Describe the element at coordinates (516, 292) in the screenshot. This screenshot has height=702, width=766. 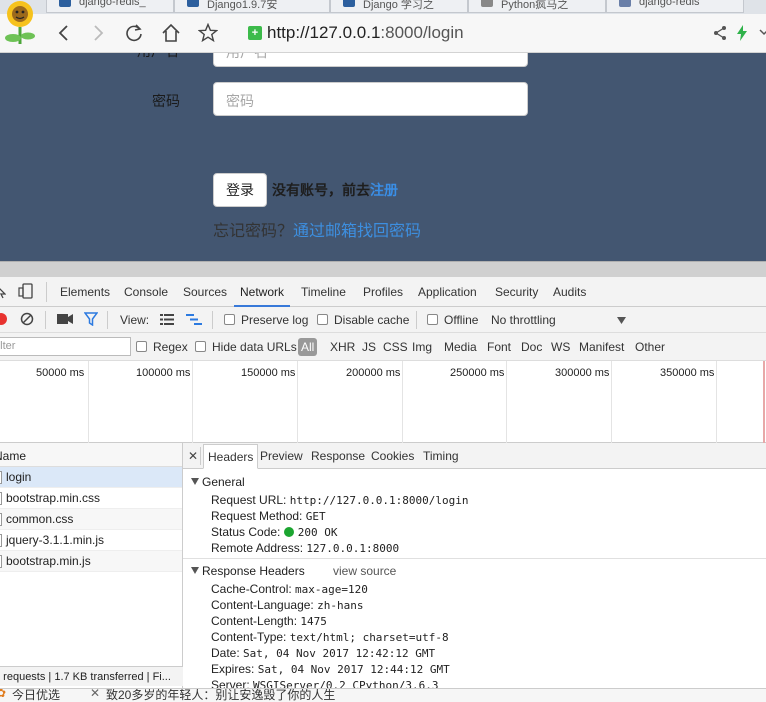
I see `tab-security: Security` at that location.